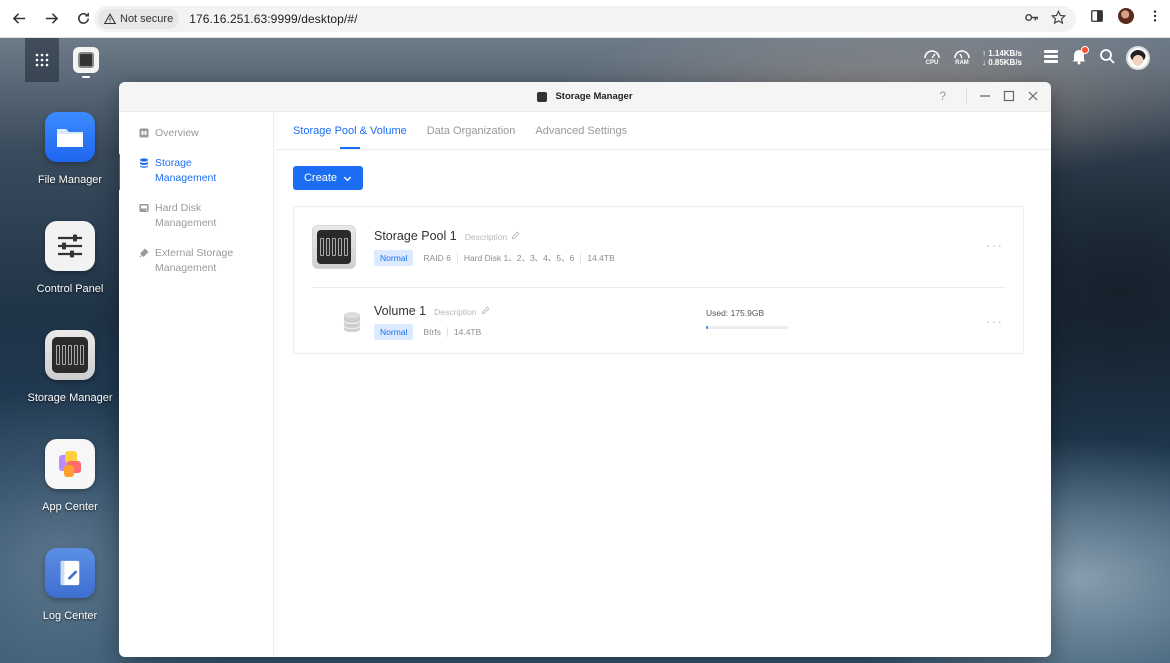  Describe the element at coordinates (962, 63) in the screenshot. I see `ram-label: RAM` at that location.